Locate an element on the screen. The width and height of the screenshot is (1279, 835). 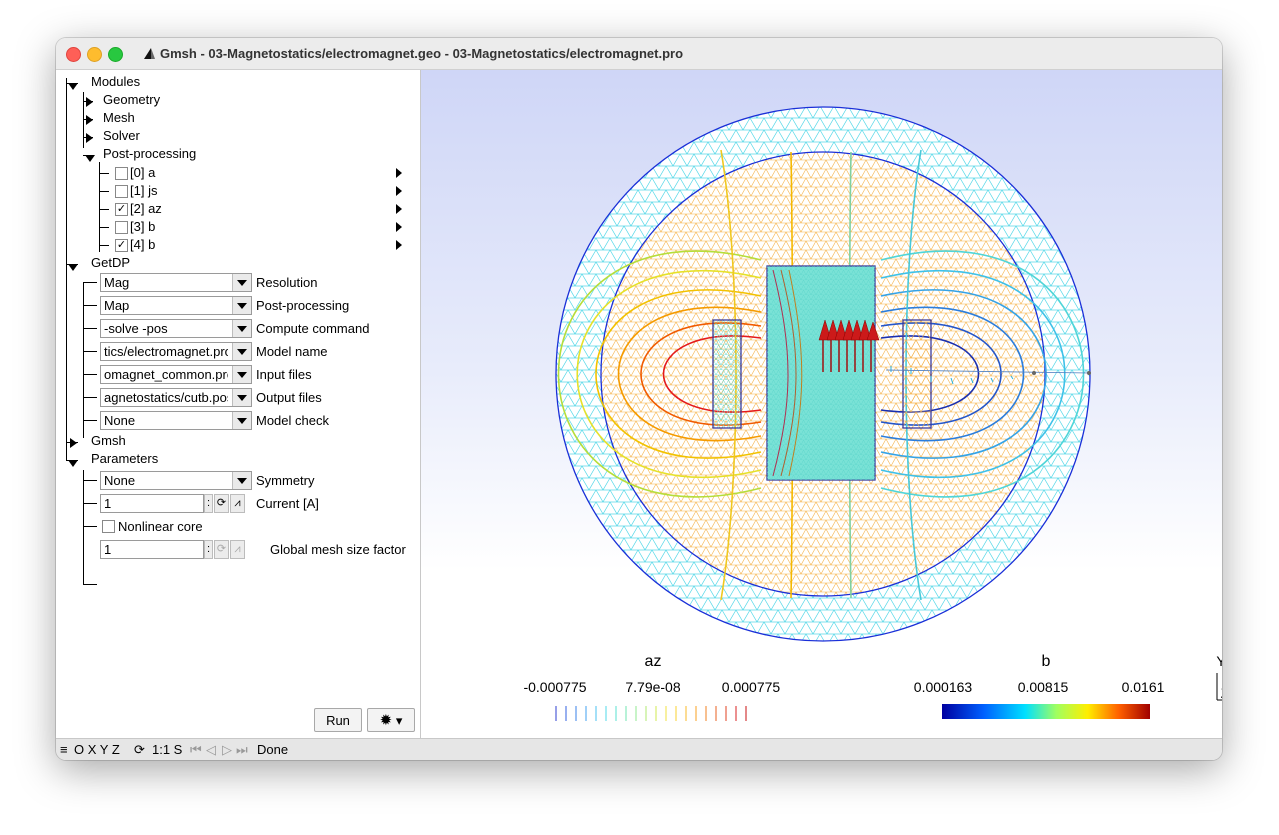
tree-modules: Modules is located at coordinates (115, 82).